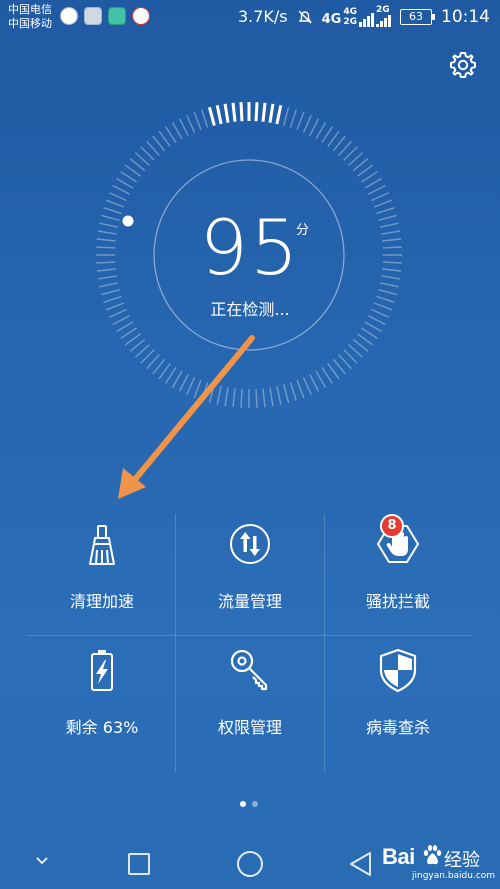  What do you see at coordinates (141, 16) in the screenshot?
I see `video-notification-icon` at bounding box center [141, 16].